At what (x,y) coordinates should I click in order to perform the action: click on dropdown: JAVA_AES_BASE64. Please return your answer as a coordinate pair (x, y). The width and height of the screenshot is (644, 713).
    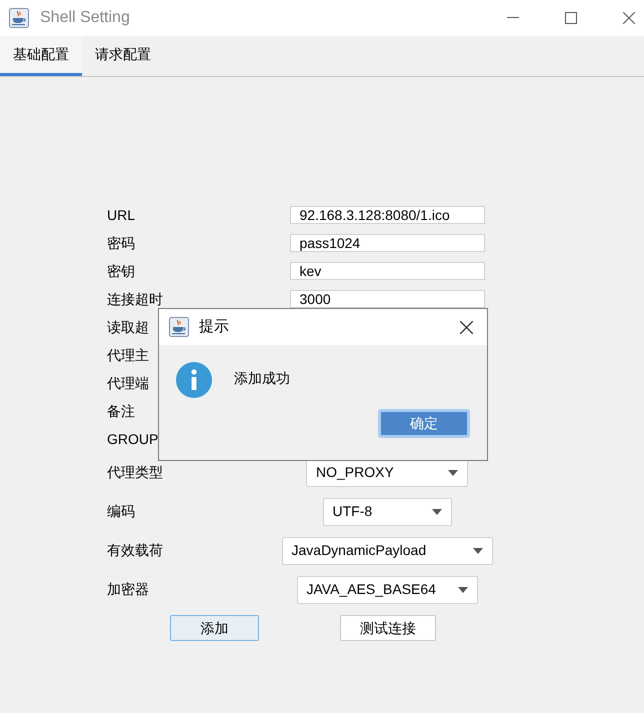
    Looking at the image, I should click on (387, 590).